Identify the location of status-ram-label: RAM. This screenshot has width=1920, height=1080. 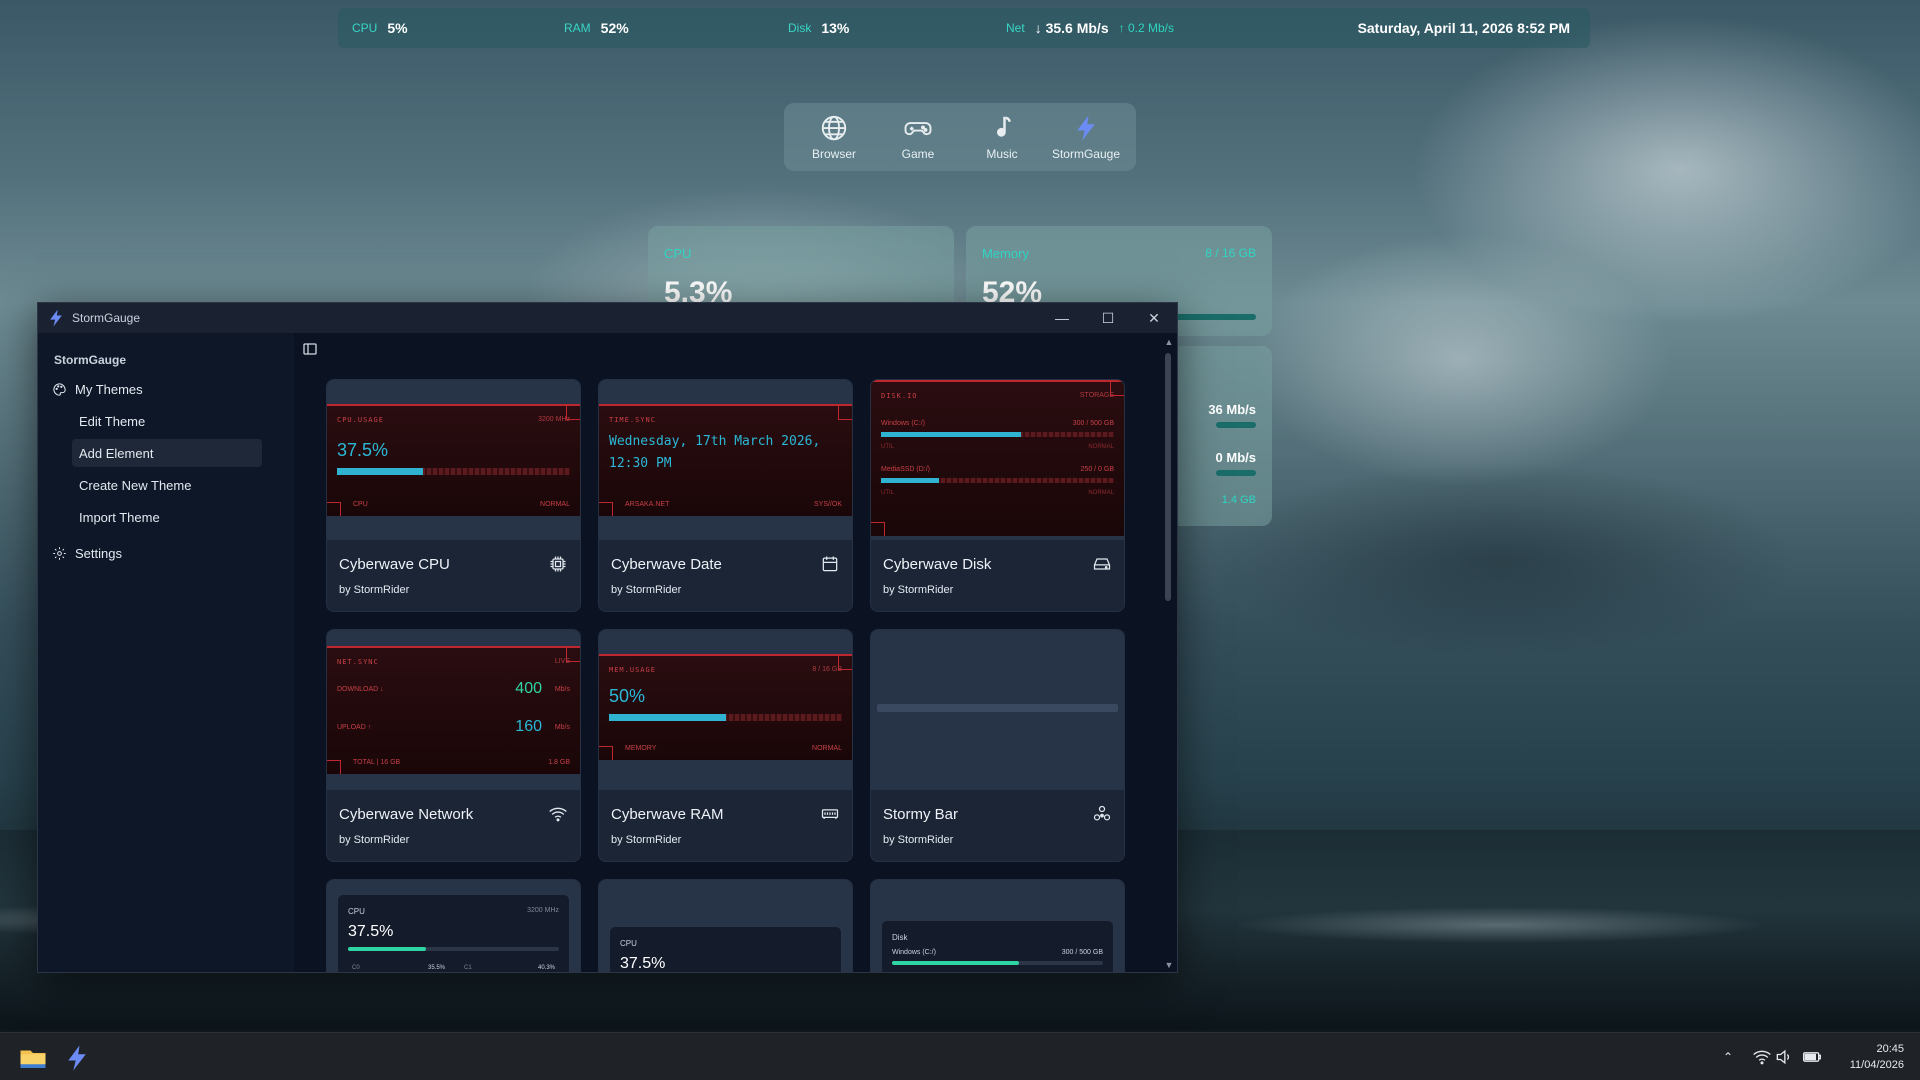
(577, 28).